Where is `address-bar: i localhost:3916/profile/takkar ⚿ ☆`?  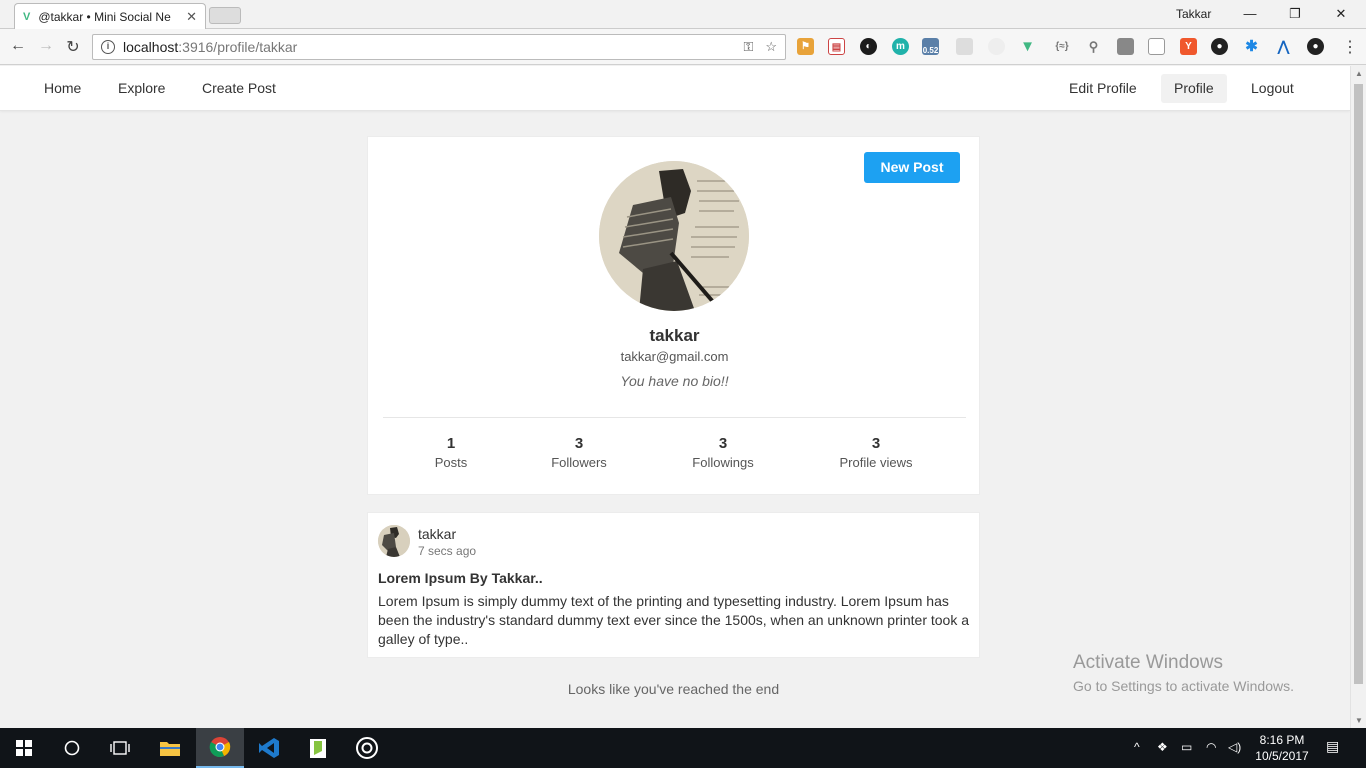 address-bar: i localhost:3916/profile/takkar ⚿ ☆ is located at coordinates (439, 47).